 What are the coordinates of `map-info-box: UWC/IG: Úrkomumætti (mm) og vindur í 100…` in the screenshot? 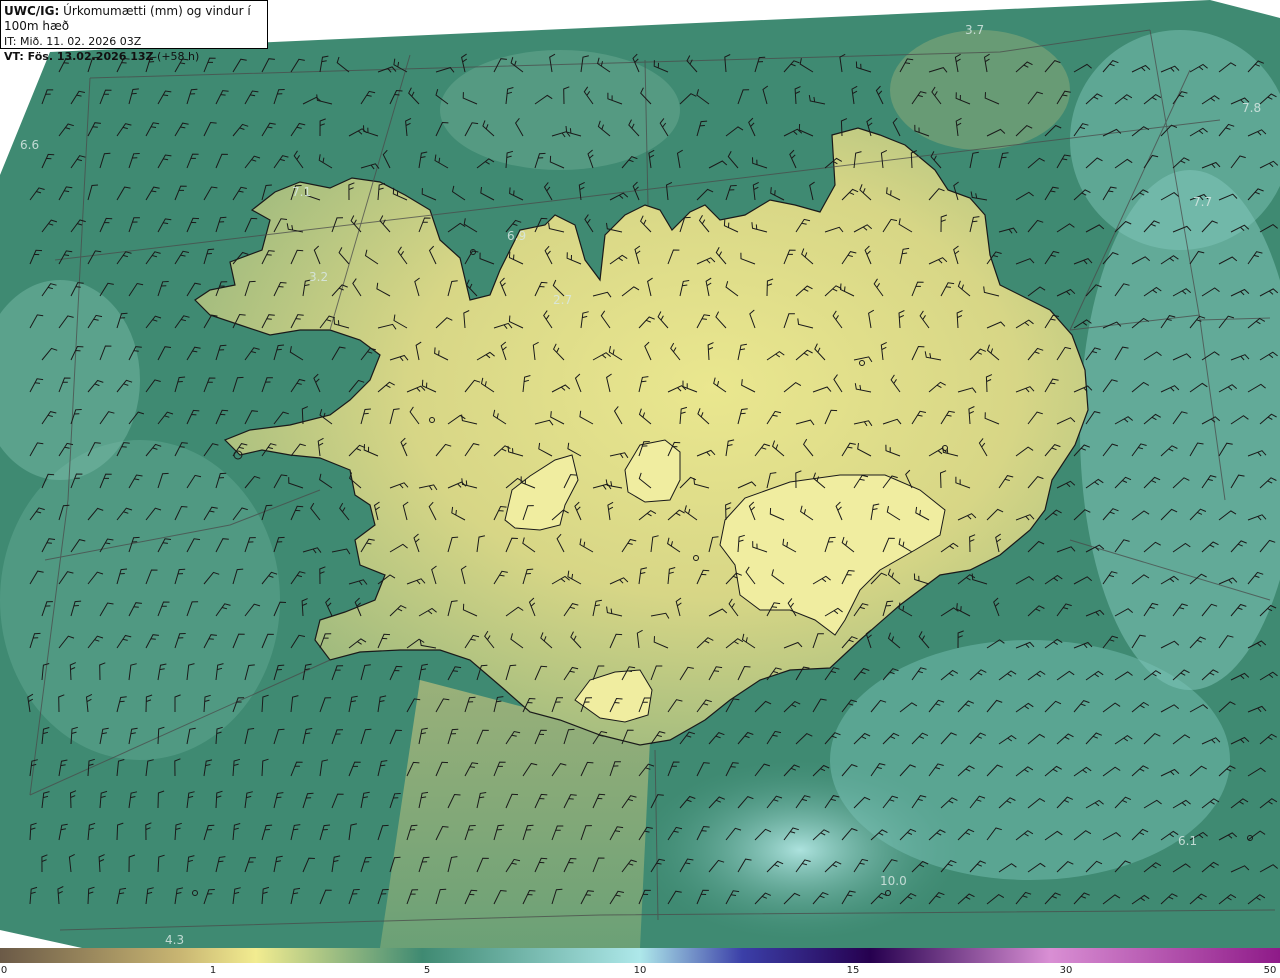 It's located at (134, 31).